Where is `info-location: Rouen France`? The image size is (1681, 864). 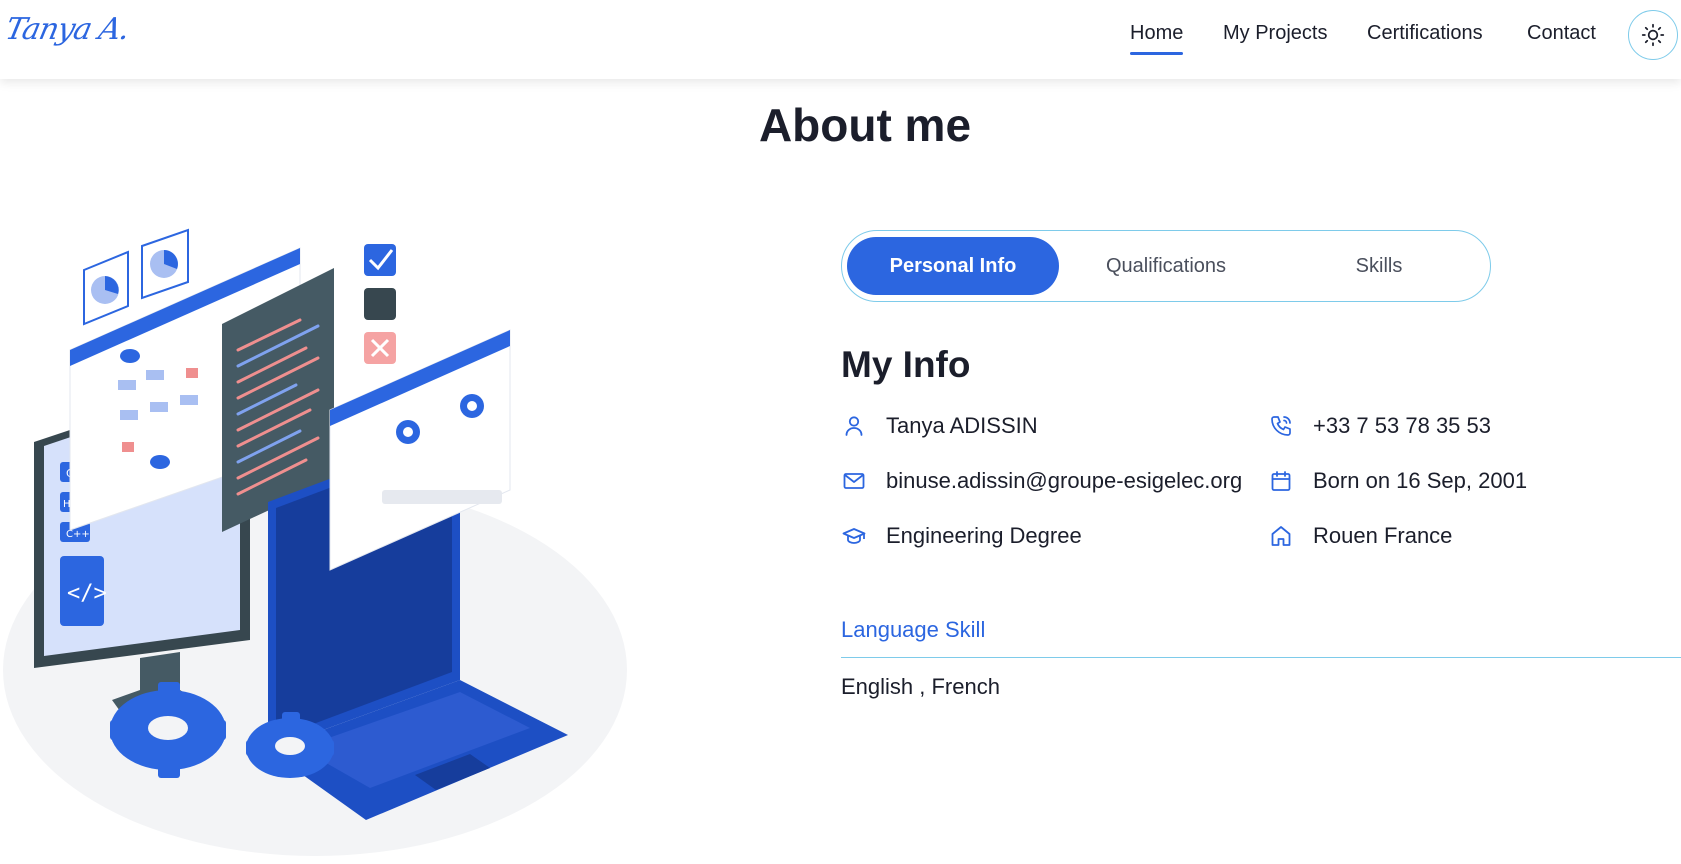 info-location: Rouen France is located at coordinates (1360, 536).